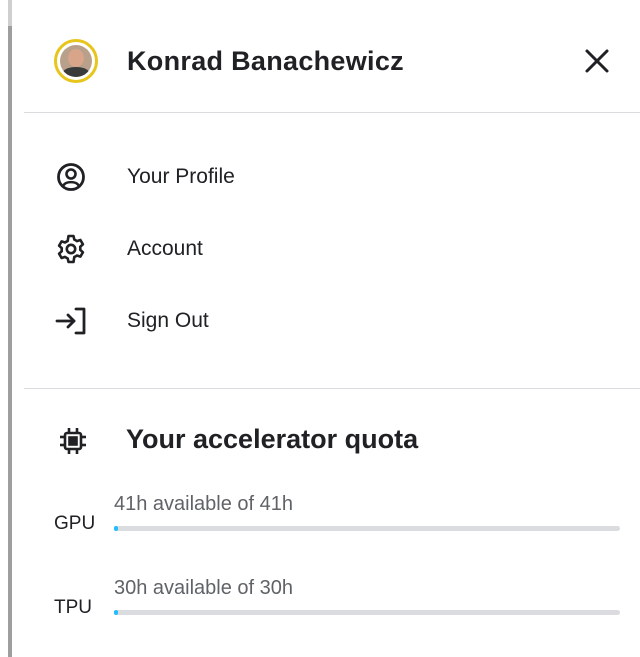 The width and height of the screenshot is (640, 657). I want to click on chip-icon, so click(73, 441).